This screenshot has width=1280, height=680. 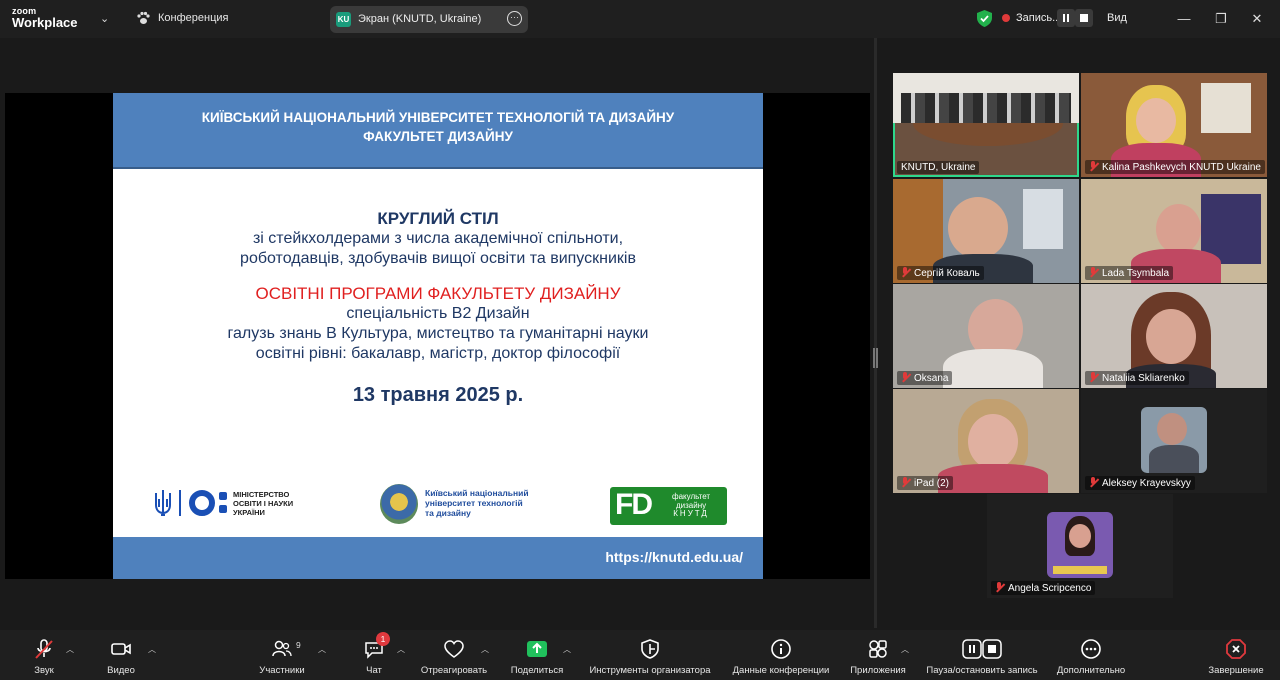 What do you see at coordinates (514, 18) in the screenshot?
I see `more-icon: ···` at bounding box center [514, 18].